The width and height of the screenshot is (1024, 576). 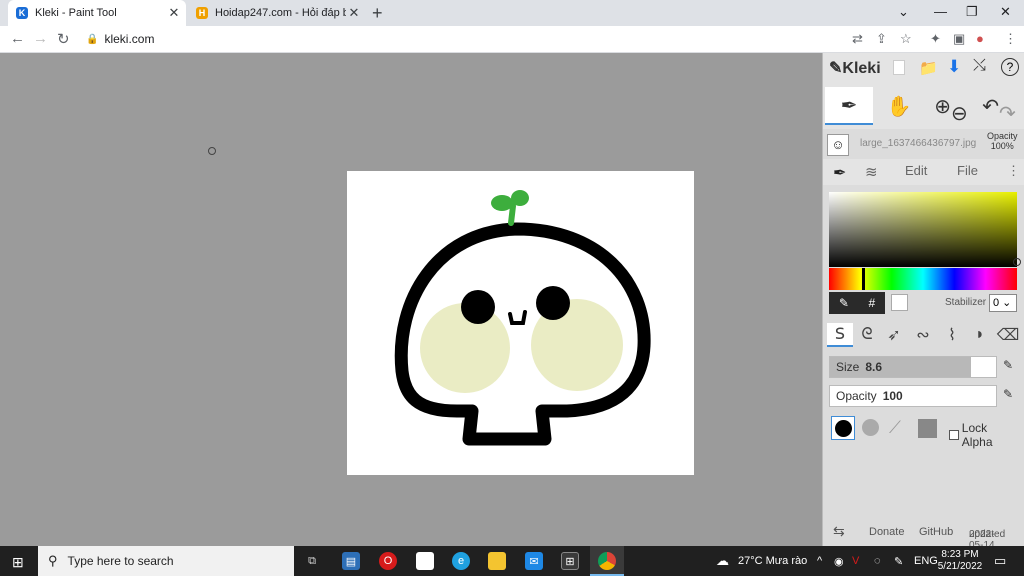 What do you see at coordinates (278, 13) in the screenshot?
I see `tab-hoidap: H Hoidap247.com - Hỏi đáp bài tập ✕` at bounding box center [278, 13].